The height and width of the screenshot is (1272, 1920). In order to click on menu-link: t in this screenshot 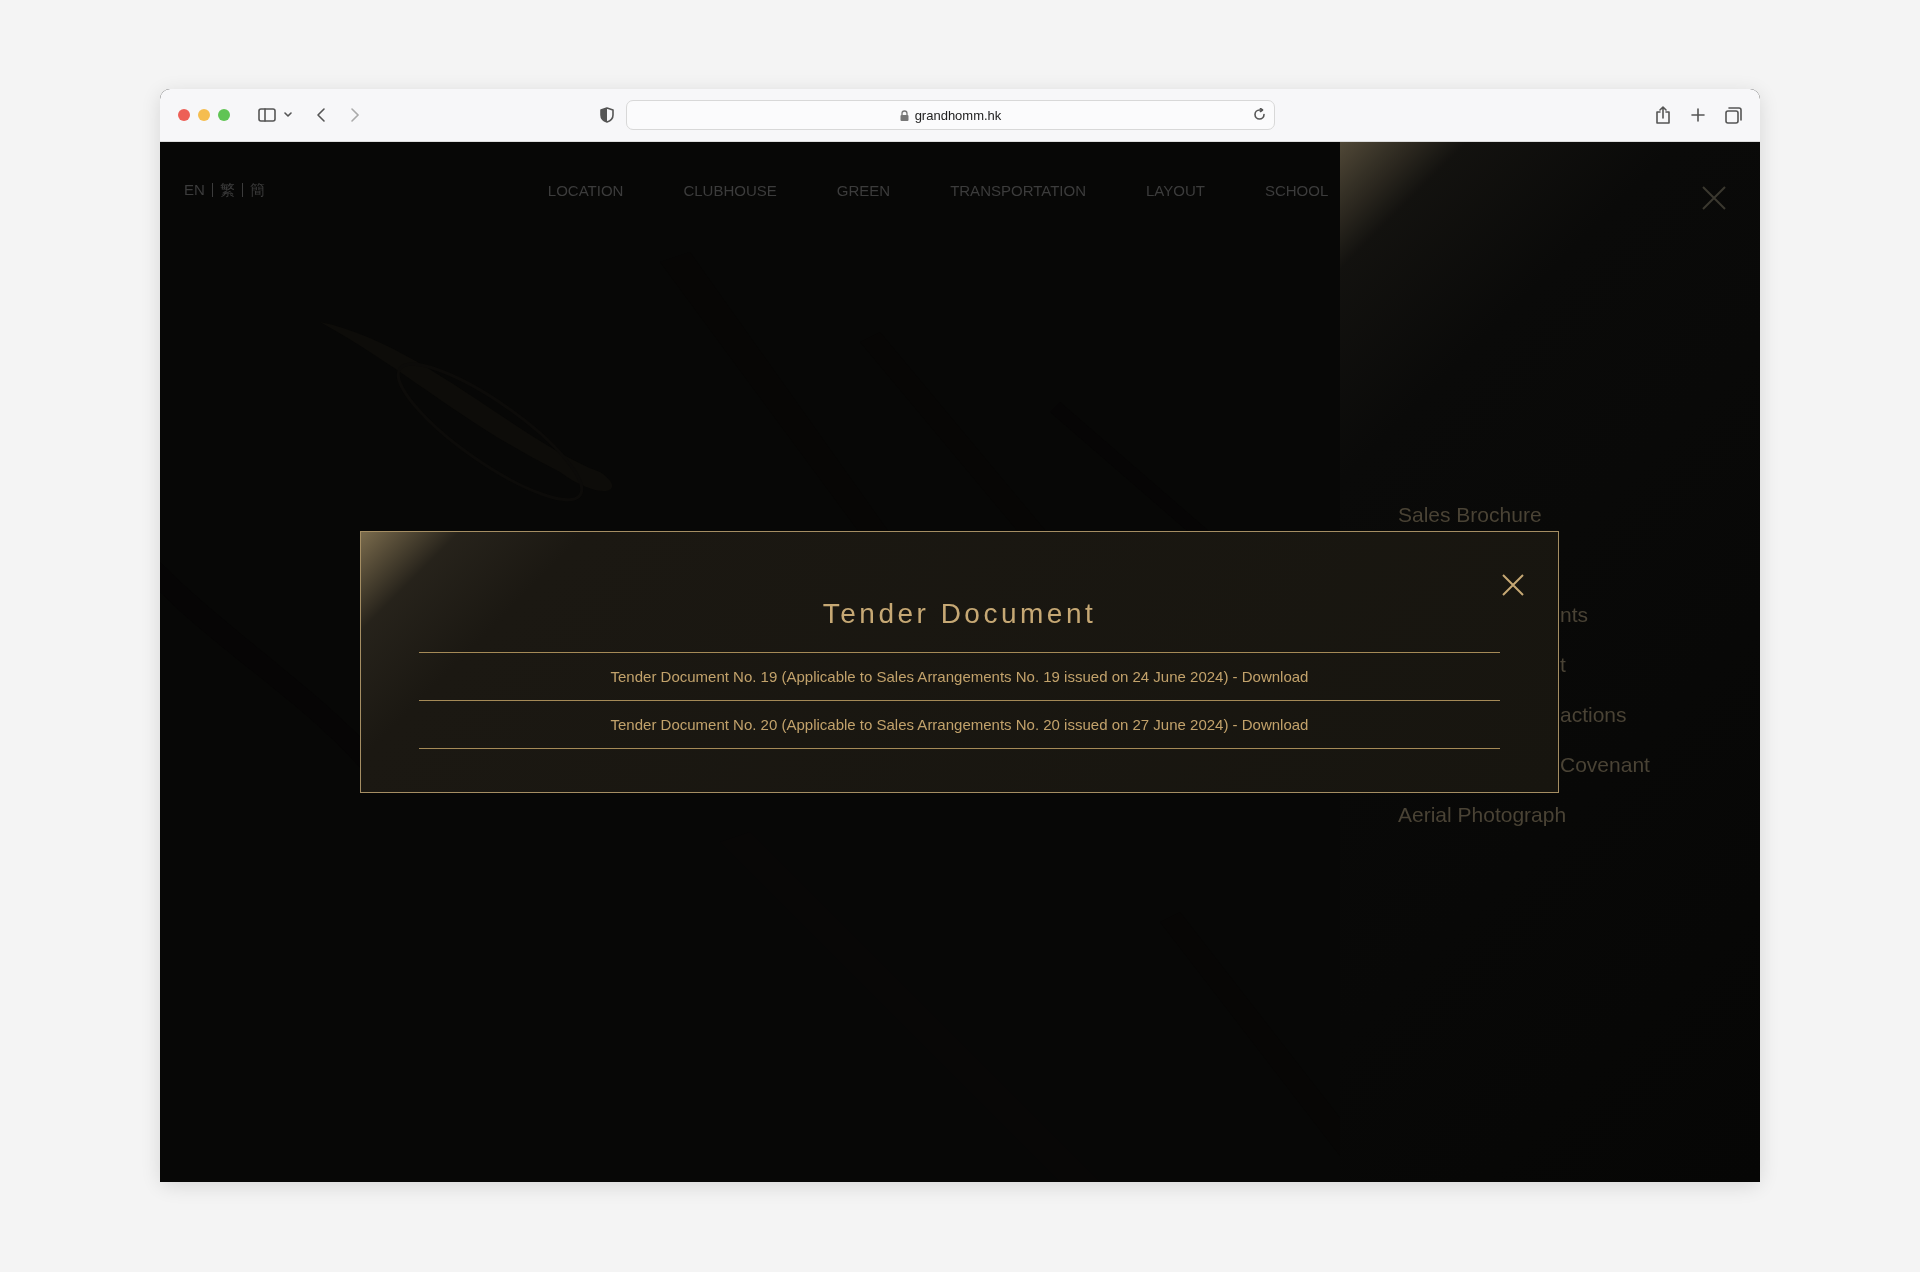, I will do `click(1563, 664)`.